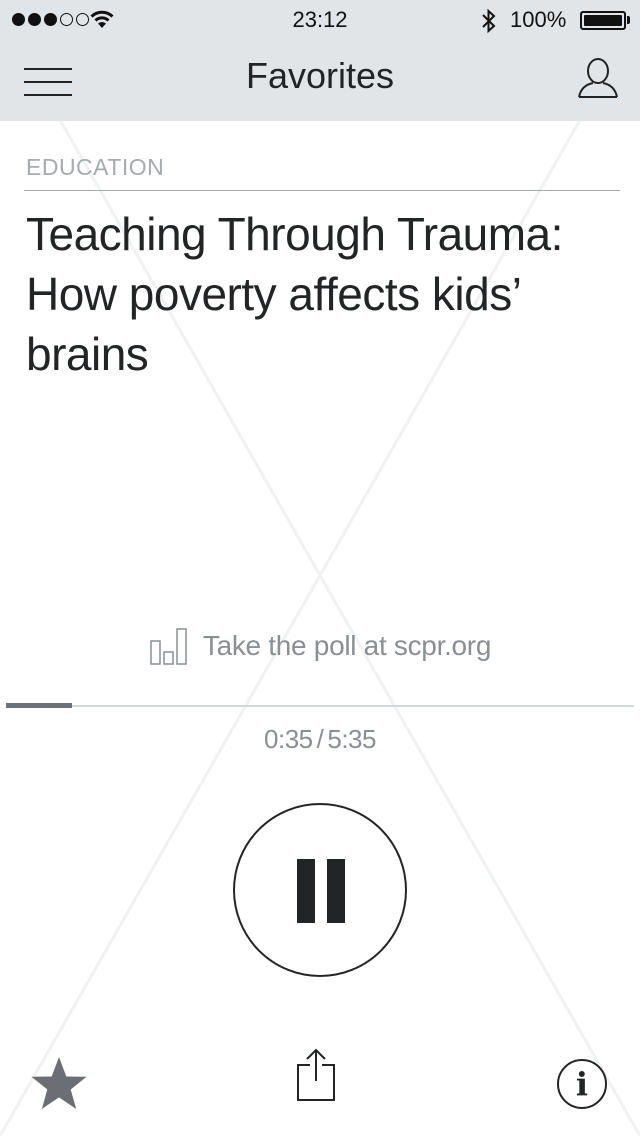 The height and width of the screenshot is (1136, 640). Describe the element at coordinates (274, 294) in the screenshot. I see `headline-line: How poverty affects kids’` at that location.